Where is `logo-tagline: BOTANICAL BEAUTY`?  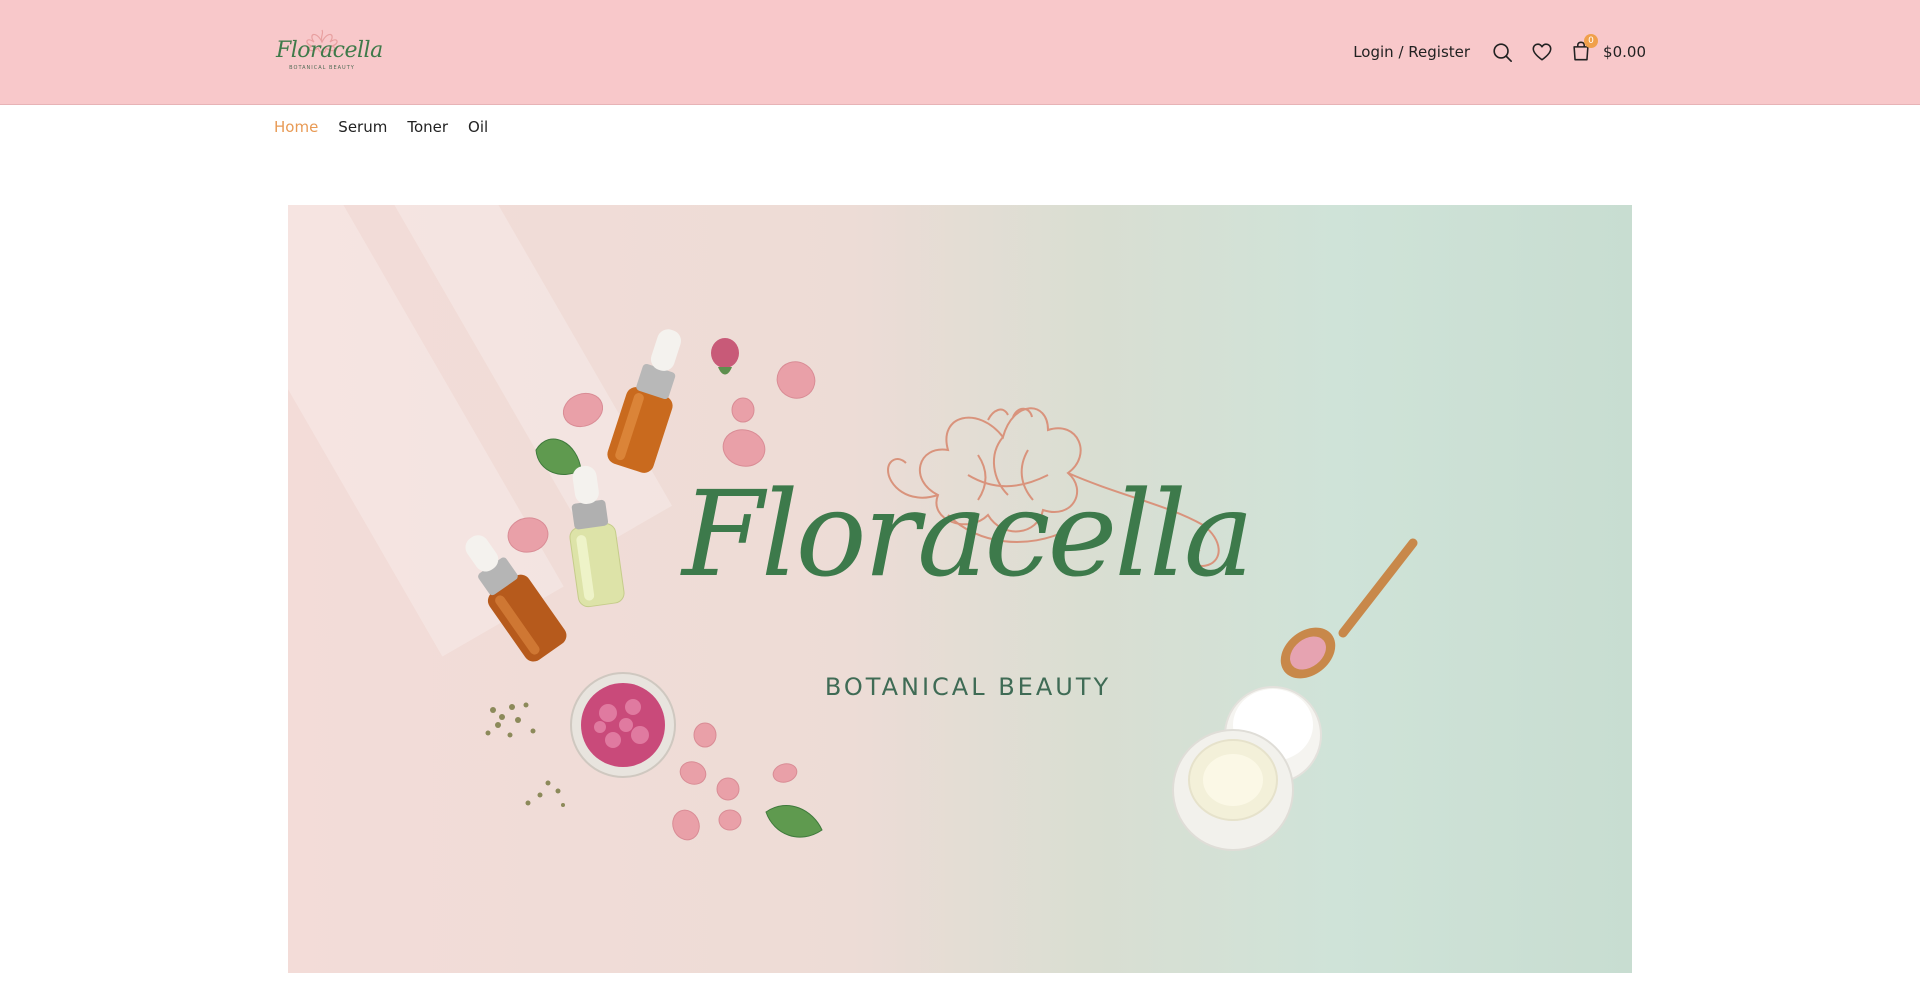 logo-tagline: BOTANICAL BEAUTY is located at coordinates (322, 68).